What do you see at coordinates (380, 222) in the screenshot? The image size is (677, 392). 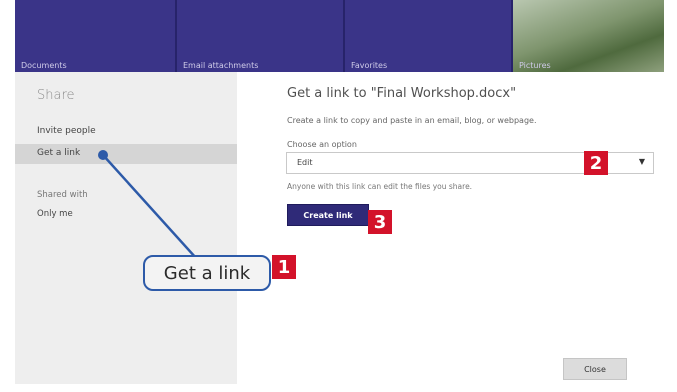 I see `step-badge-3: 3` at bounding box center [380, 222].